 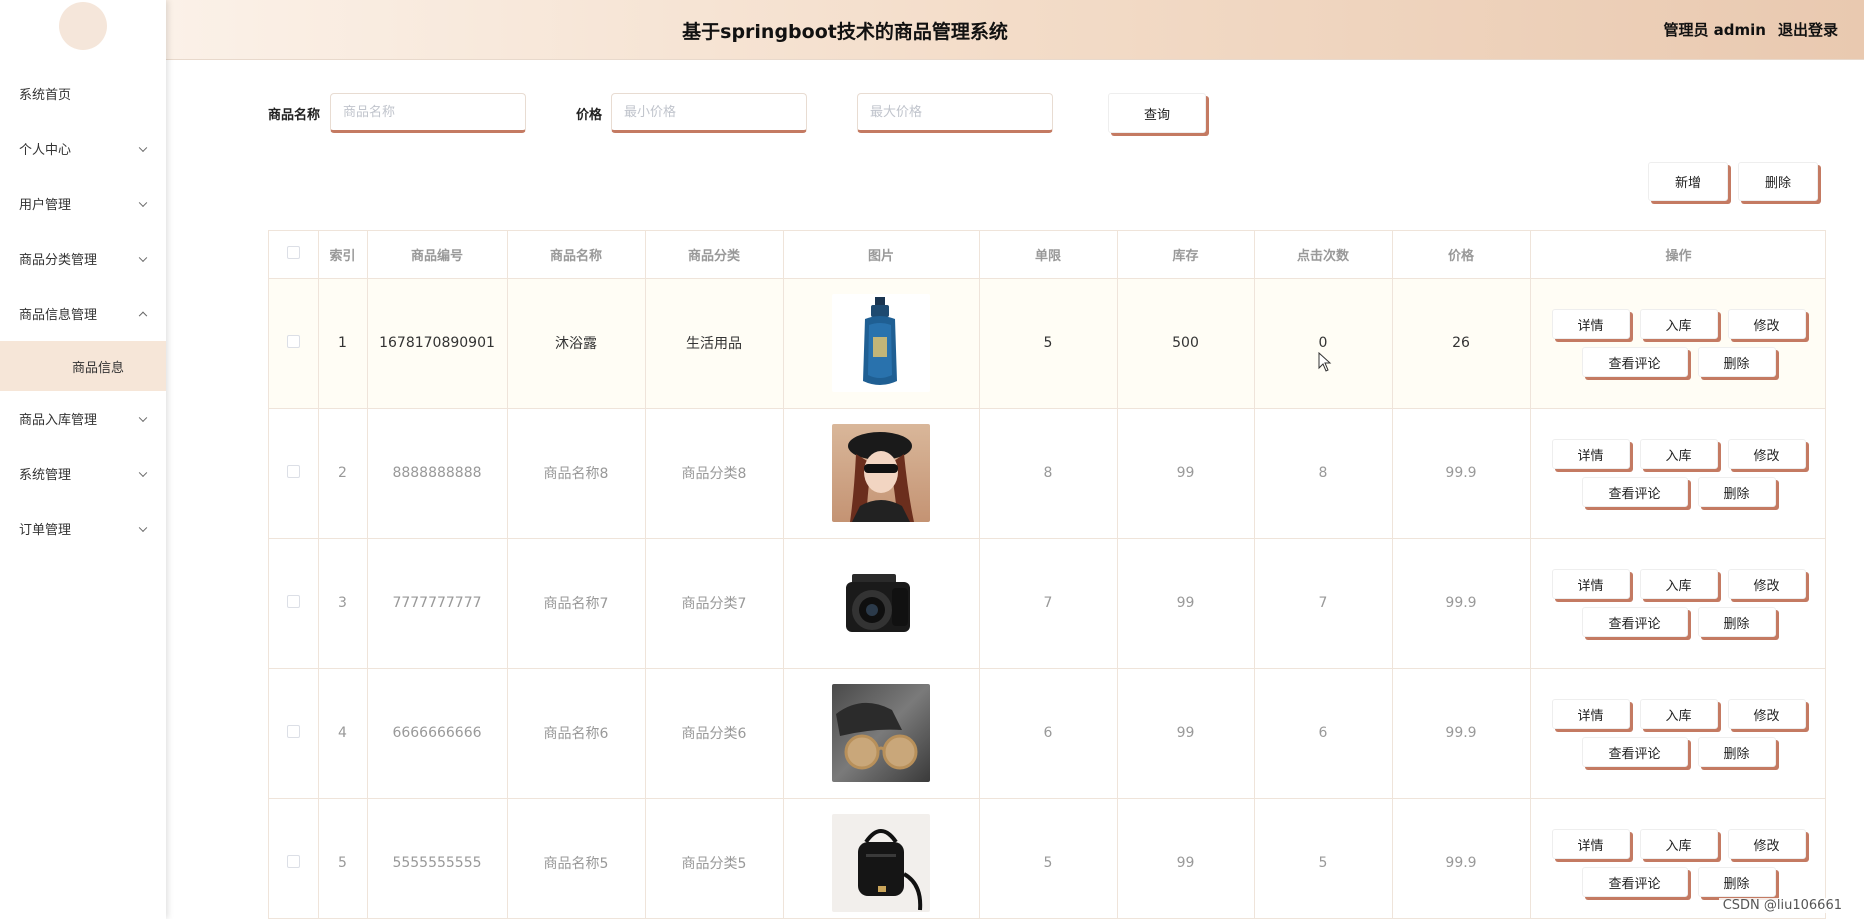 What do you see at coordinates (1015, 30) in the screenshot?
I see `top-header: 基于springboot技术的商品管理系统 管理员 admin 退出登录` at bounding box center [1015, 30].